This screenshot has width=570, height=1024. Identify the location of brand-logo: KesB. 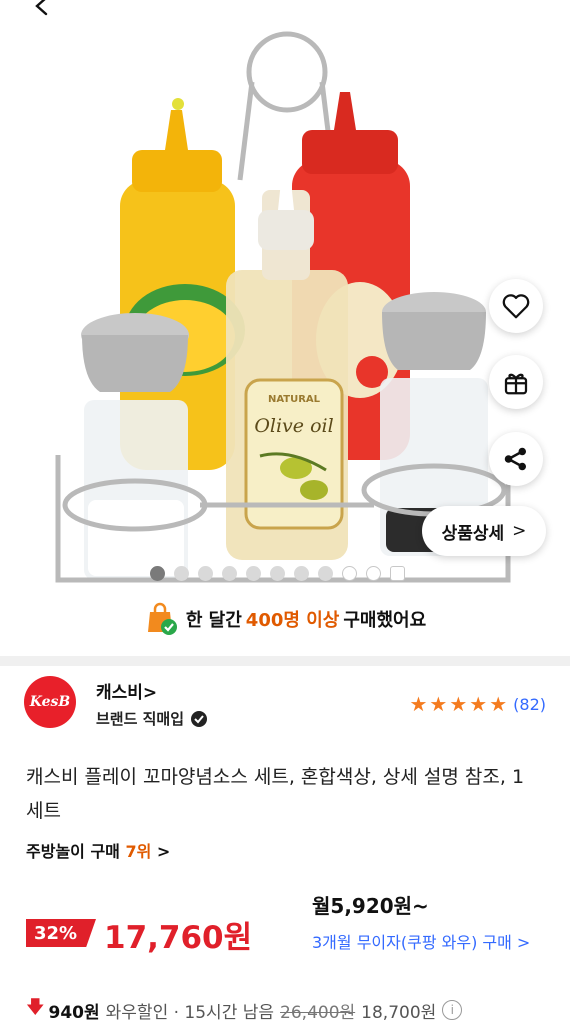
(50, 702).